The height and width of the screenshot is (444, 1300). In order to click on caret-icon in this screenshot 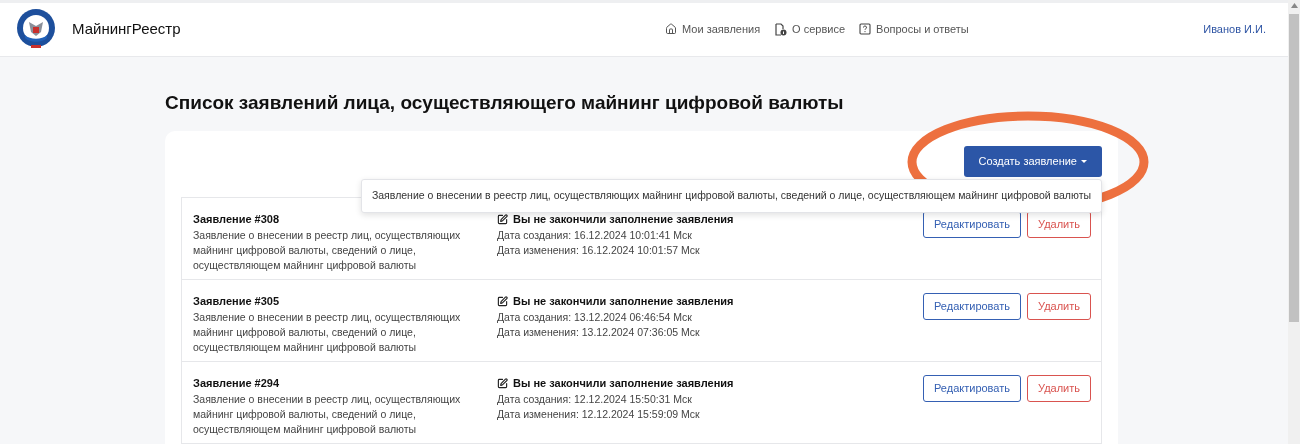, I will do `click(1084, 161)`.